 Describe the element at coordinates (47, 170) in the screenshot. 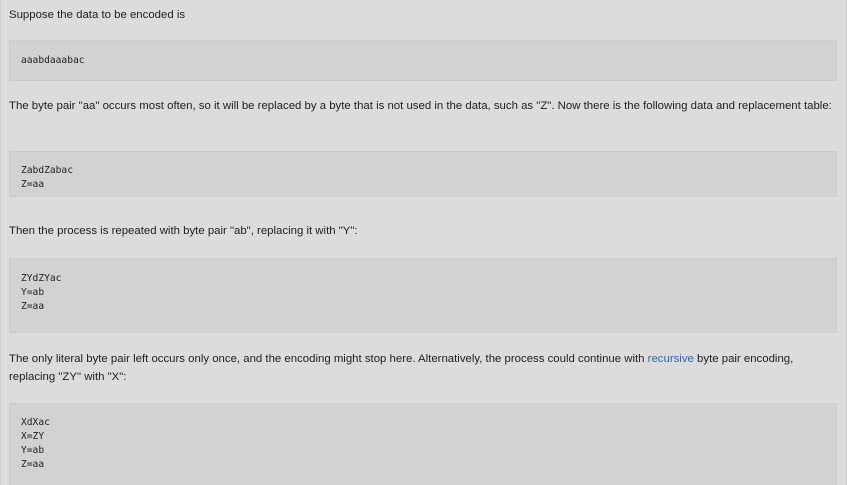

I see `code-line: ZabdZabac` at that location.